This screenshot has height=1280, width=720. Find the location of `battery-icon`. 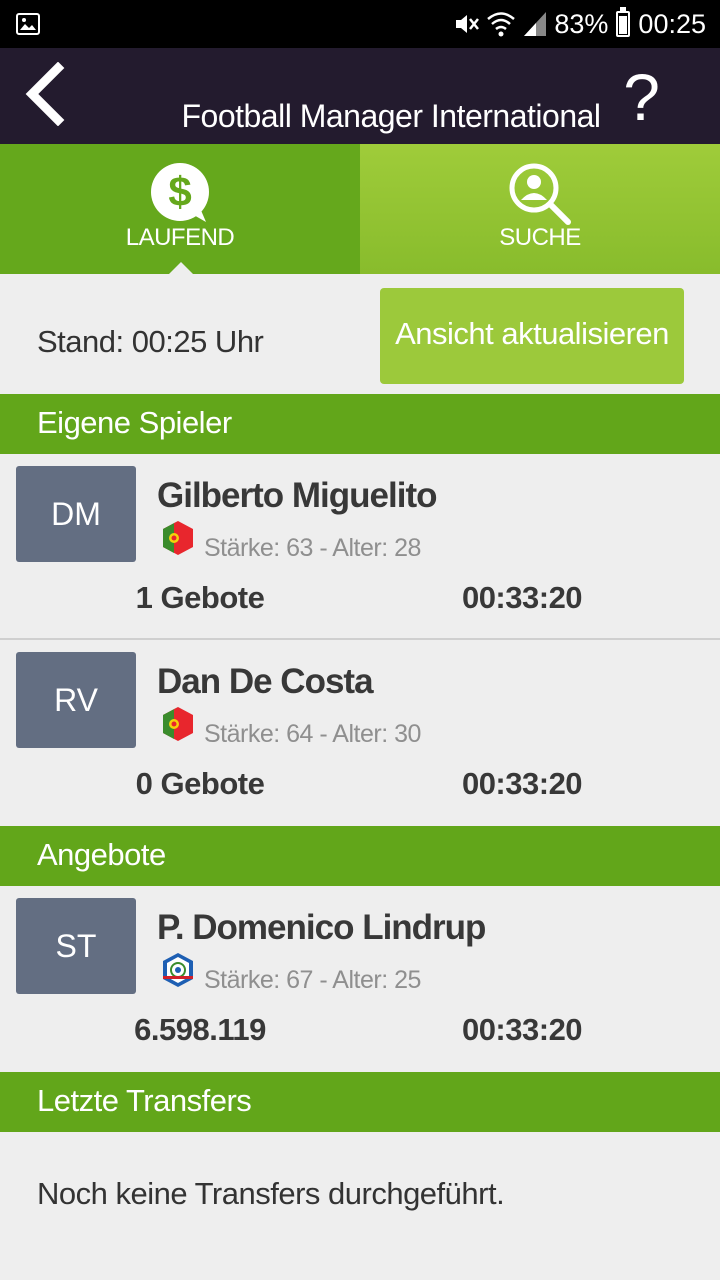

battery-icon is located at coordinates (623, 22).